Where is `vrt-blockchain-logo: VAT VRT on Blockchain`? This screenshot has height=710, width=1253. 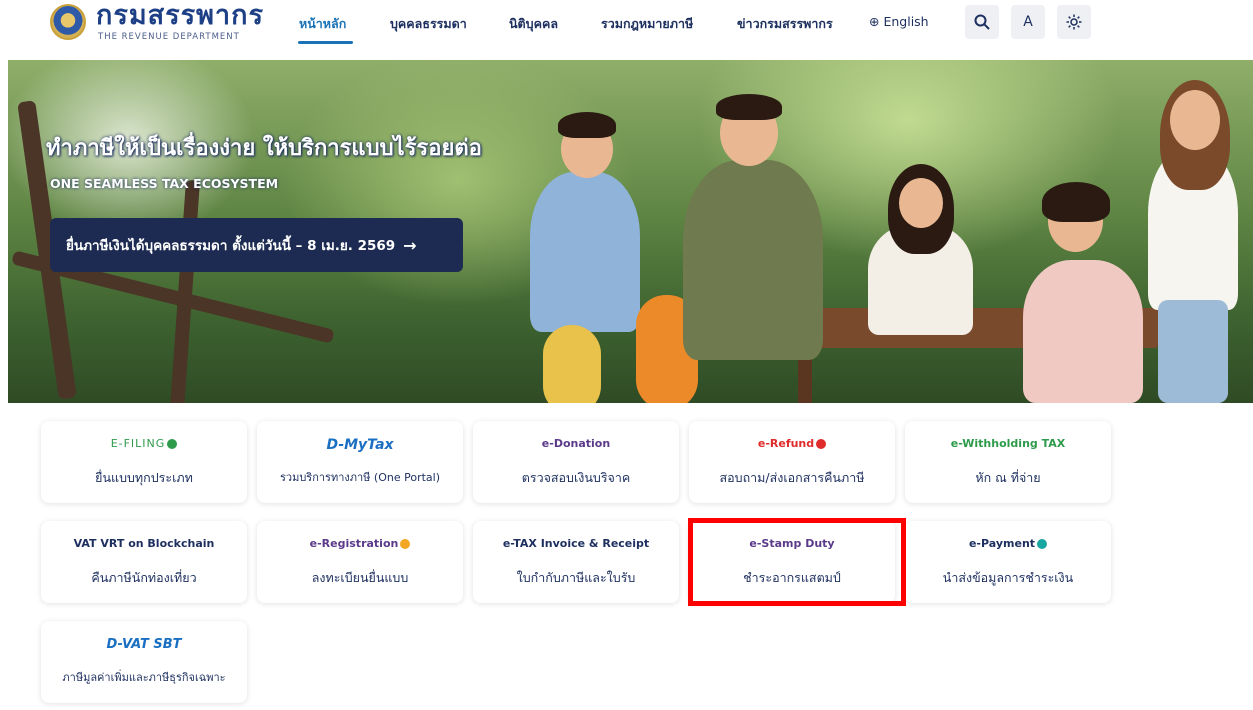
vrt-blockchain-logo: VAT VRT on Blockchain is located at coordinates (144, 543).